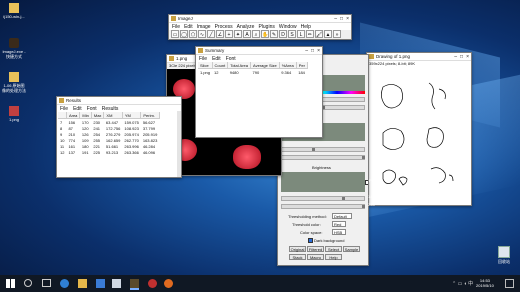 The width and height of the screenshot is (520, 292). I want to click on freehand-tool-icon: ∿, so click(202, 34).